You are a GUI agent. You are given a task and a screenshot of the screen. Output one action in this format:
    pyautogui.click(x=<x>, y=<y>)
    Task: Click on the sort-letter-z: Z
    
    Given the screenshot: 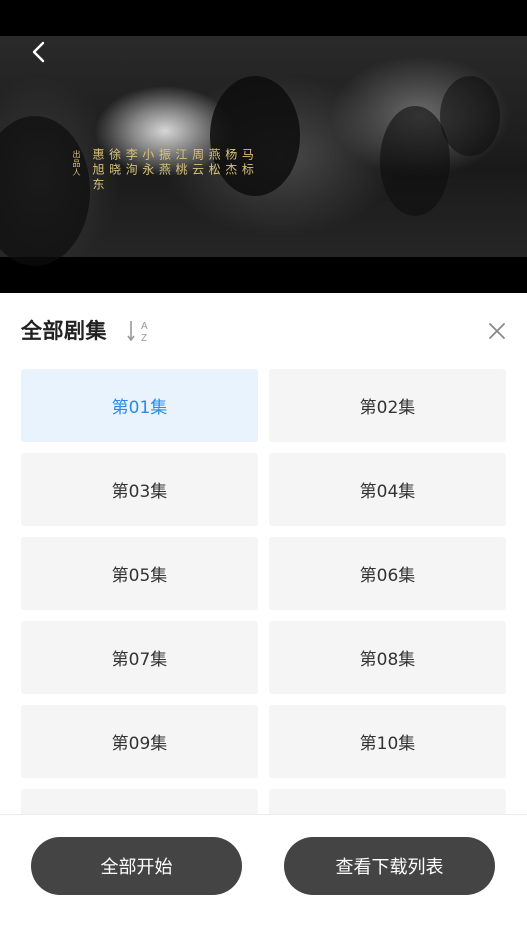 What is the action you would take?
    pyautogui.click(x=144, y=338)
    